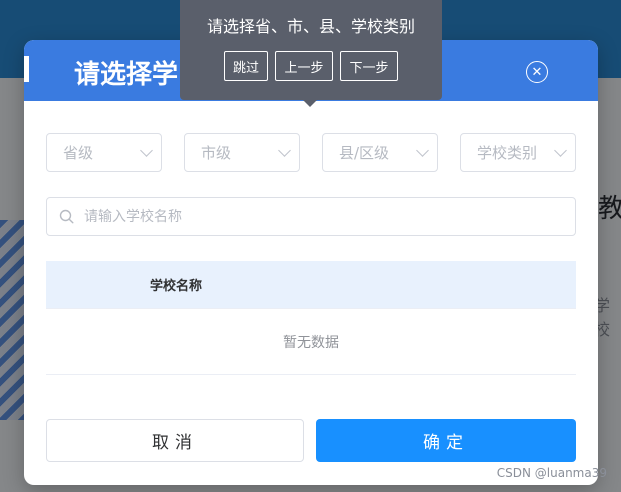 This screenshot has height=492, width=621. I want to click on county-select: 县/区级, so click(380, 152).